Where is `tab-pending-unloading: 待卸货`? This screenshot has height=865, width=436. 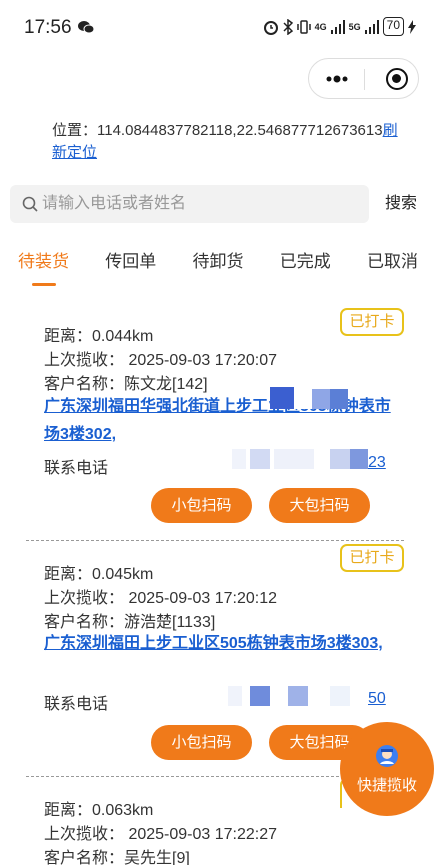 tab-pending-unloading: 待卸货 is located at coordinates (218, 264).